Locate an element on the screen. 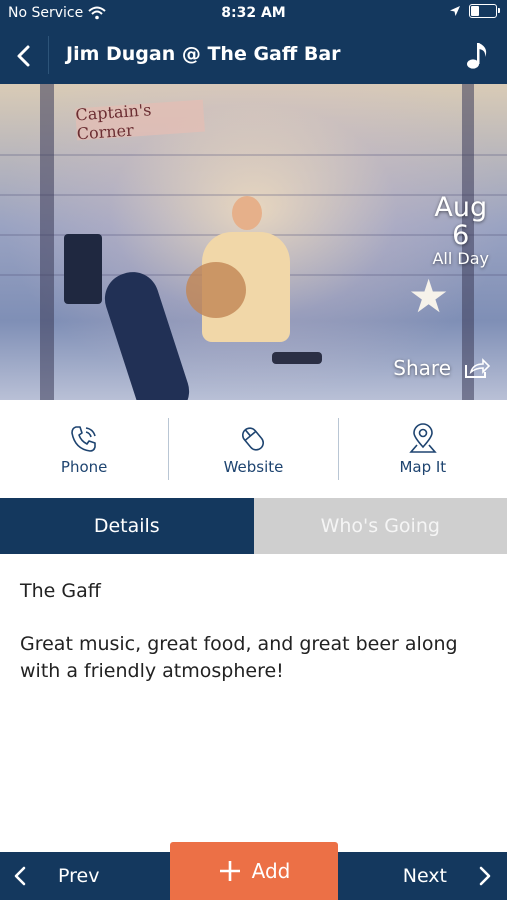  nav-divider is located at coordinates (48, 55).